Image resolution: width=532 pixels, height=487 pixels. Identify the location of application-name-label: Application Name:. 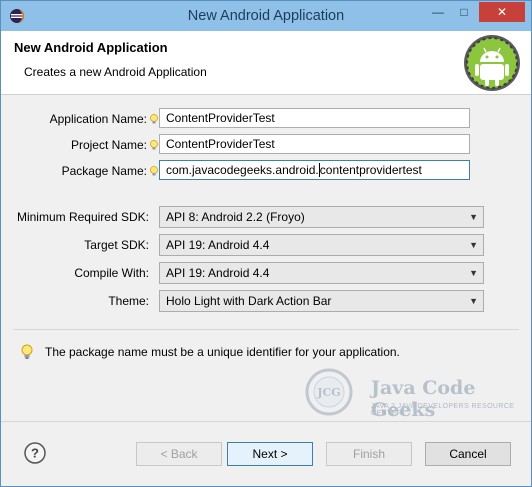
(98, 119).